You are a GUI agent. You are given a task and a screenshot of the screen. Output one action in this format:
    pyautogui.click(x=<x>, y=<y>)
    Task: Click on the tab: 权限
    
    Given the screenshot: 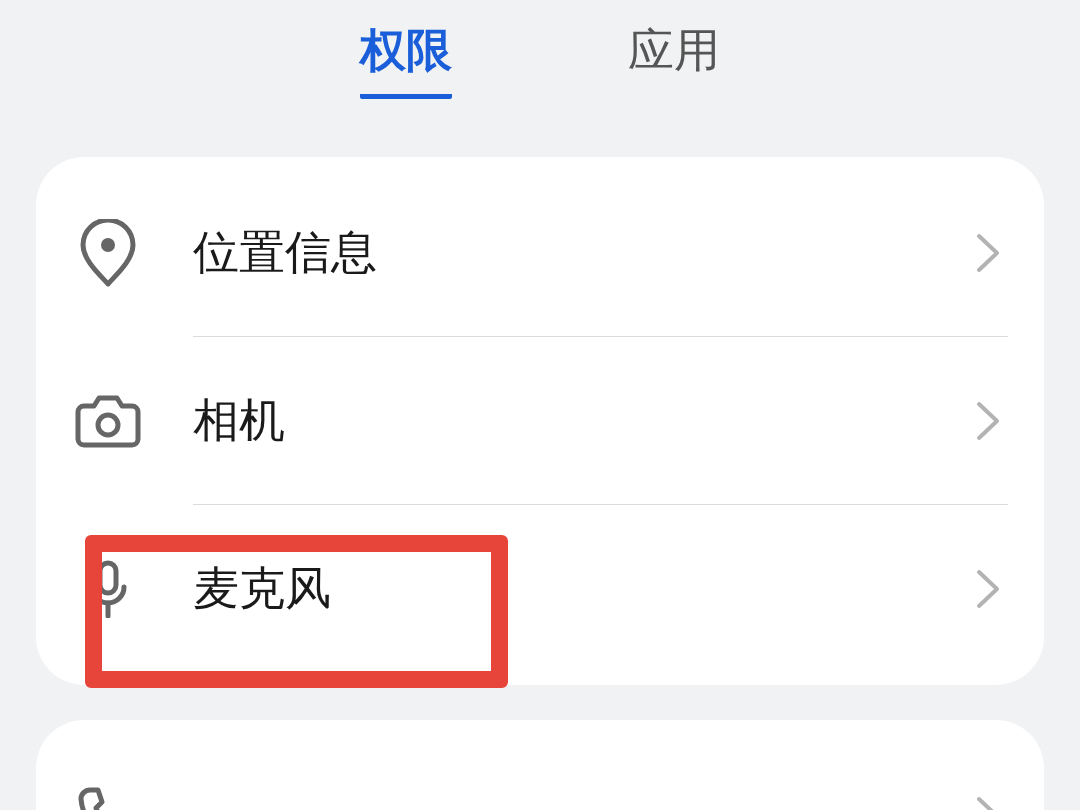 What is the action you would take?
    pyautogui.click(x=406, y=60)
    